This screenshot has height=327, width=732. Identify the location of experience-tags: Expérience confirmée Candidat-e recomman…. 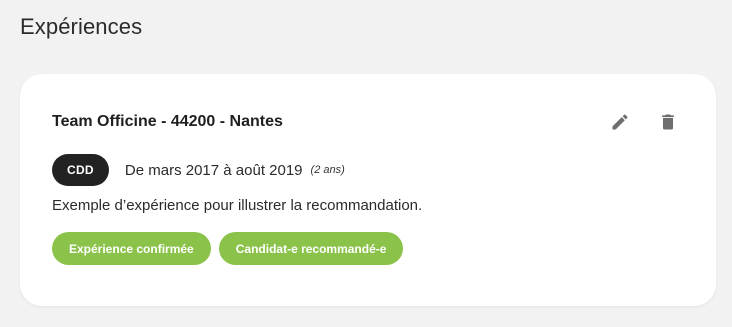
(228, 248).